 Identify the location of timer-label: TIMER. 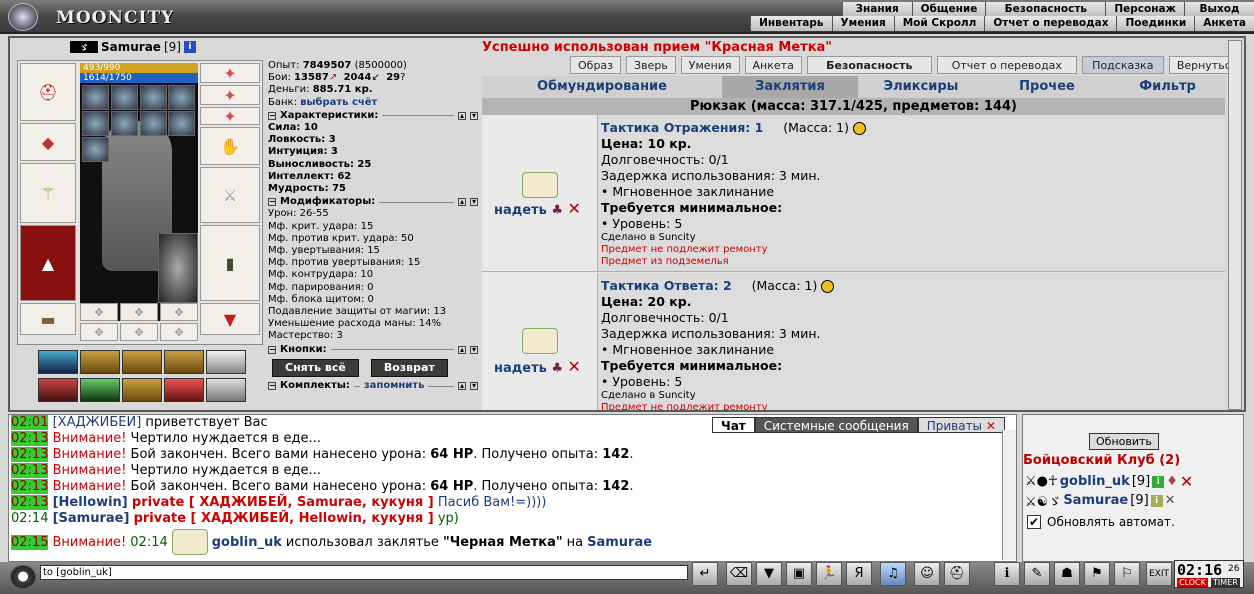
(1225, 582).